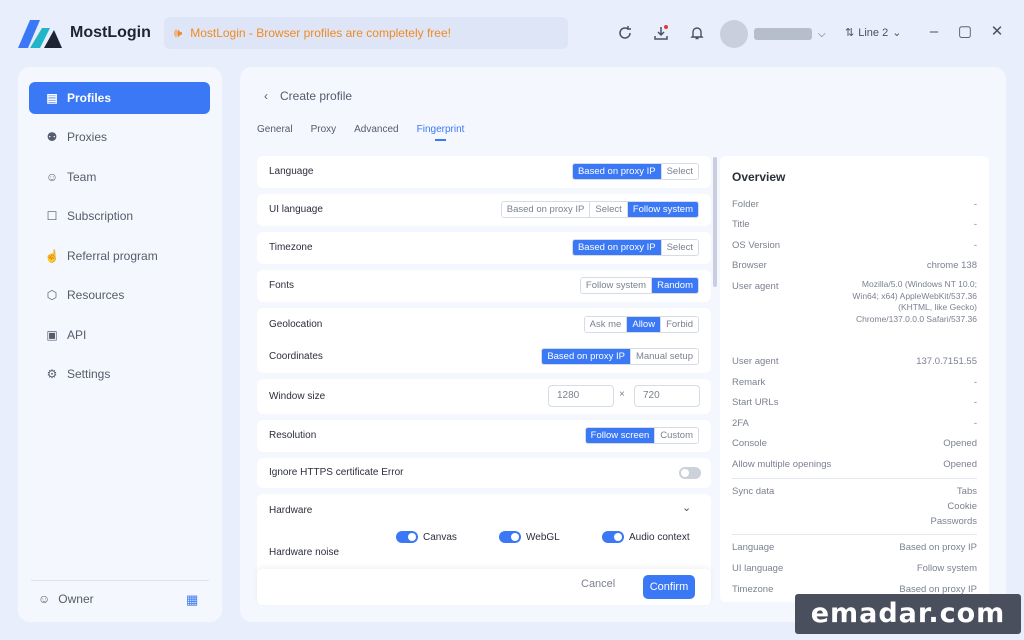  I want to click on sidebar-item-referral: ☝ Referral program, so click(119, 256).